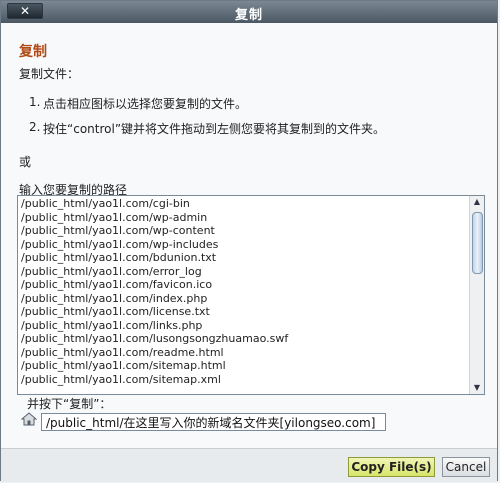  What do you see at coordinates (244, 231) in the screenshot?
I see `list-item: /public_html/yao1l.com/wp-content` at bounding box center [244, 231].